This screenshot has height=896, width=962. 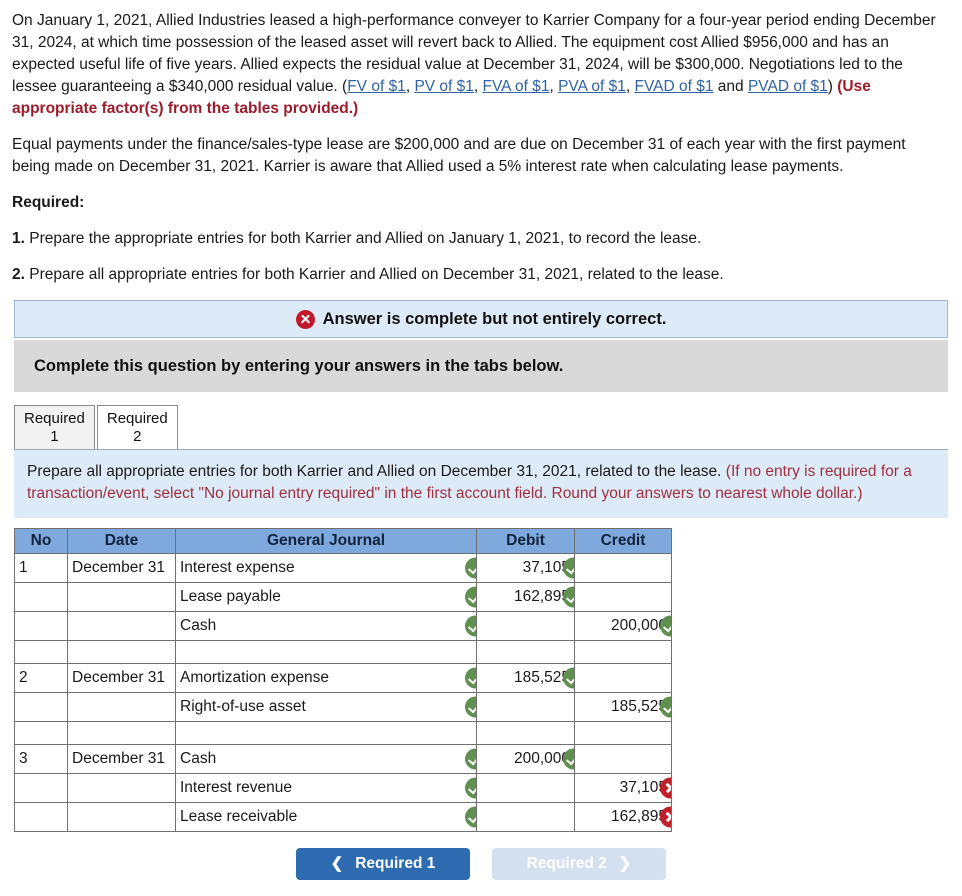 I want to click on required-item-1-number: 1., so click(x=18, y=238).